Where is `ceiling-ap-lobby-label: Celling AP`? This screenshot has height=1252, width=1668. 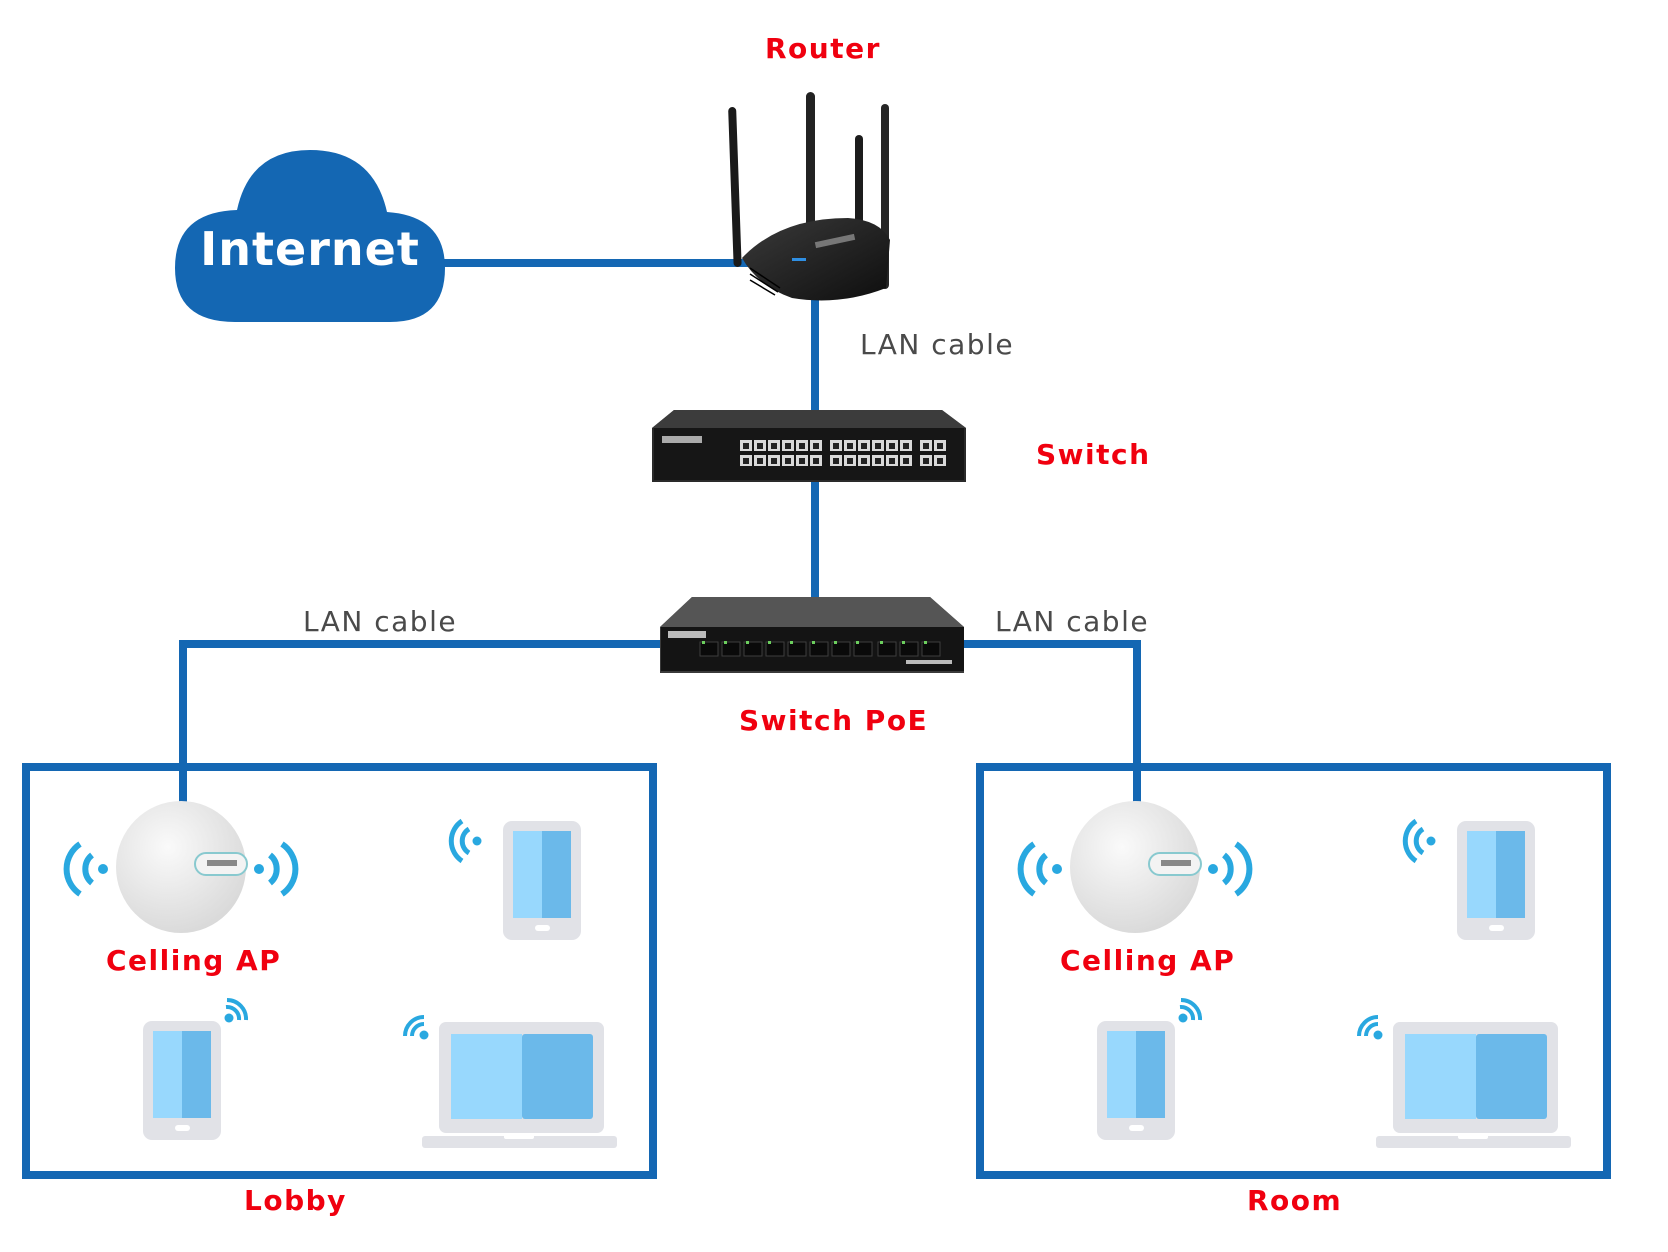 ceiling-ap-lobby-label: Celling AP is located at coordinates (194, 960).